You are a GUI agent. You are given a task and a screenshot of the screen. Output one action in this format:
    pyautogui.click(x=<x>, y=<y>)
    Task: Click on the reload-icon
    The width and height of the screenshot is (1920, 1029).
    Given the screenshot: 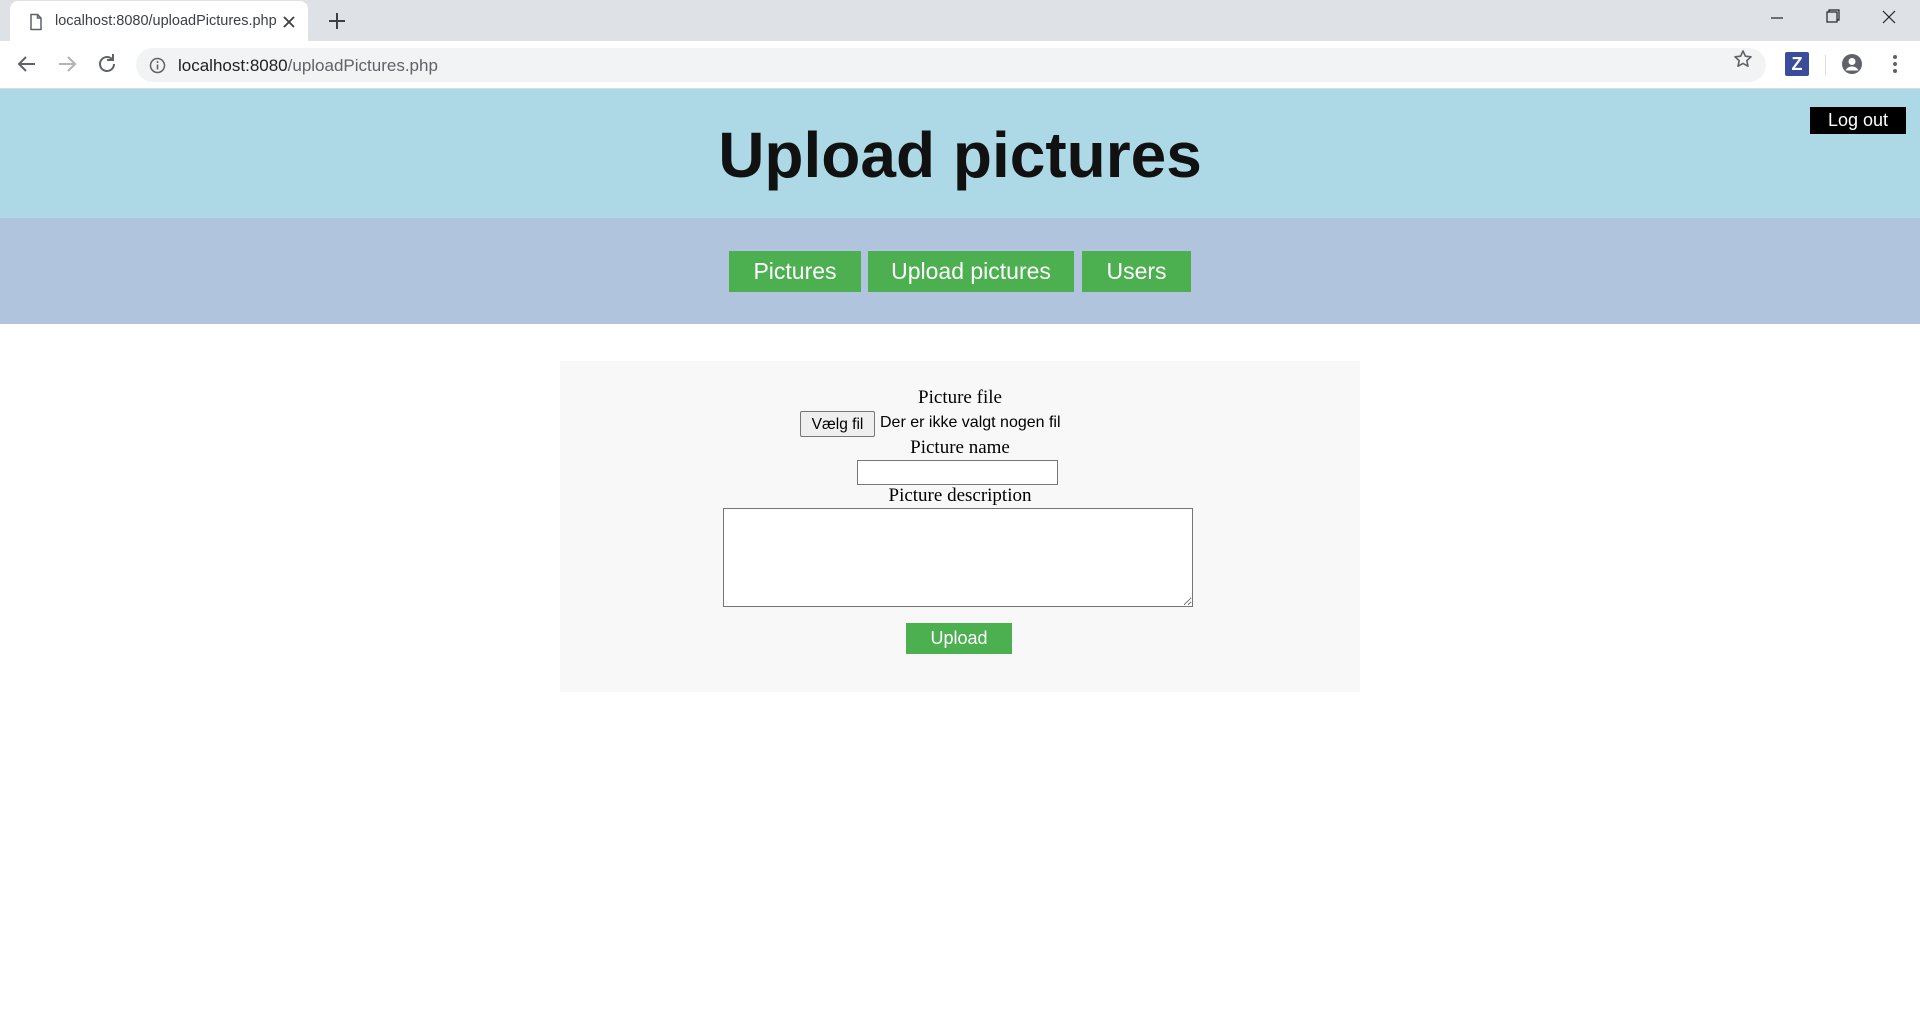 What is the action you would take?
    pyautogui.click(x=107, y=64)
    